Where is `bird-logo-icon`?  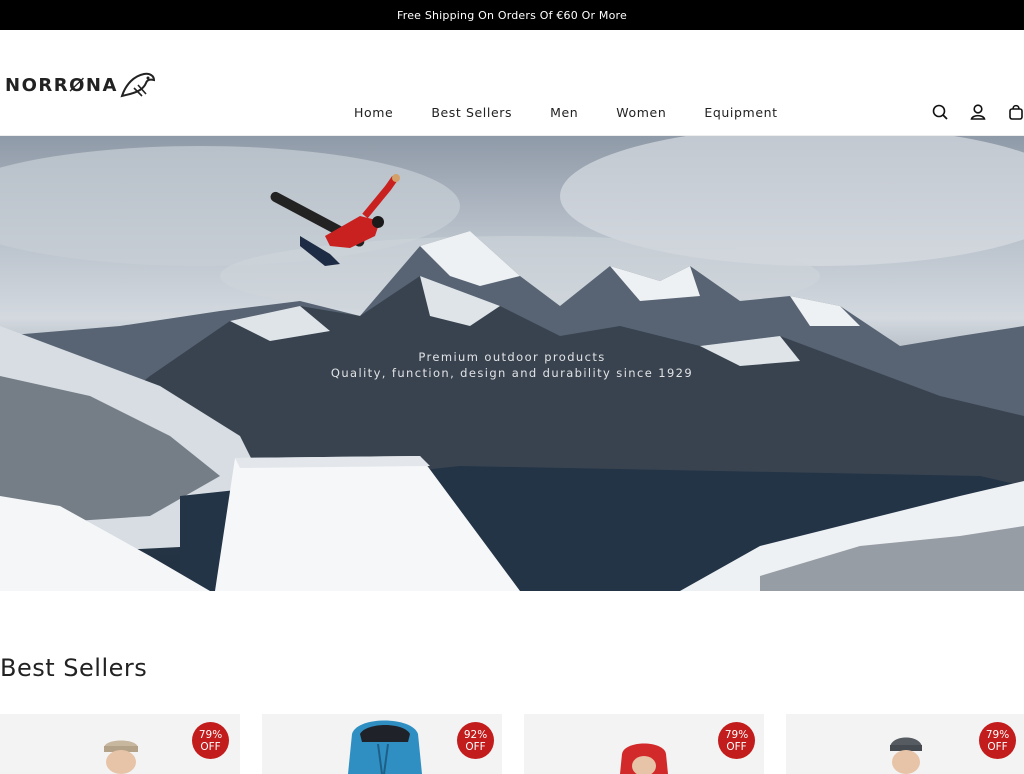 bird-logo-icon is located at coordinates (137, 85).